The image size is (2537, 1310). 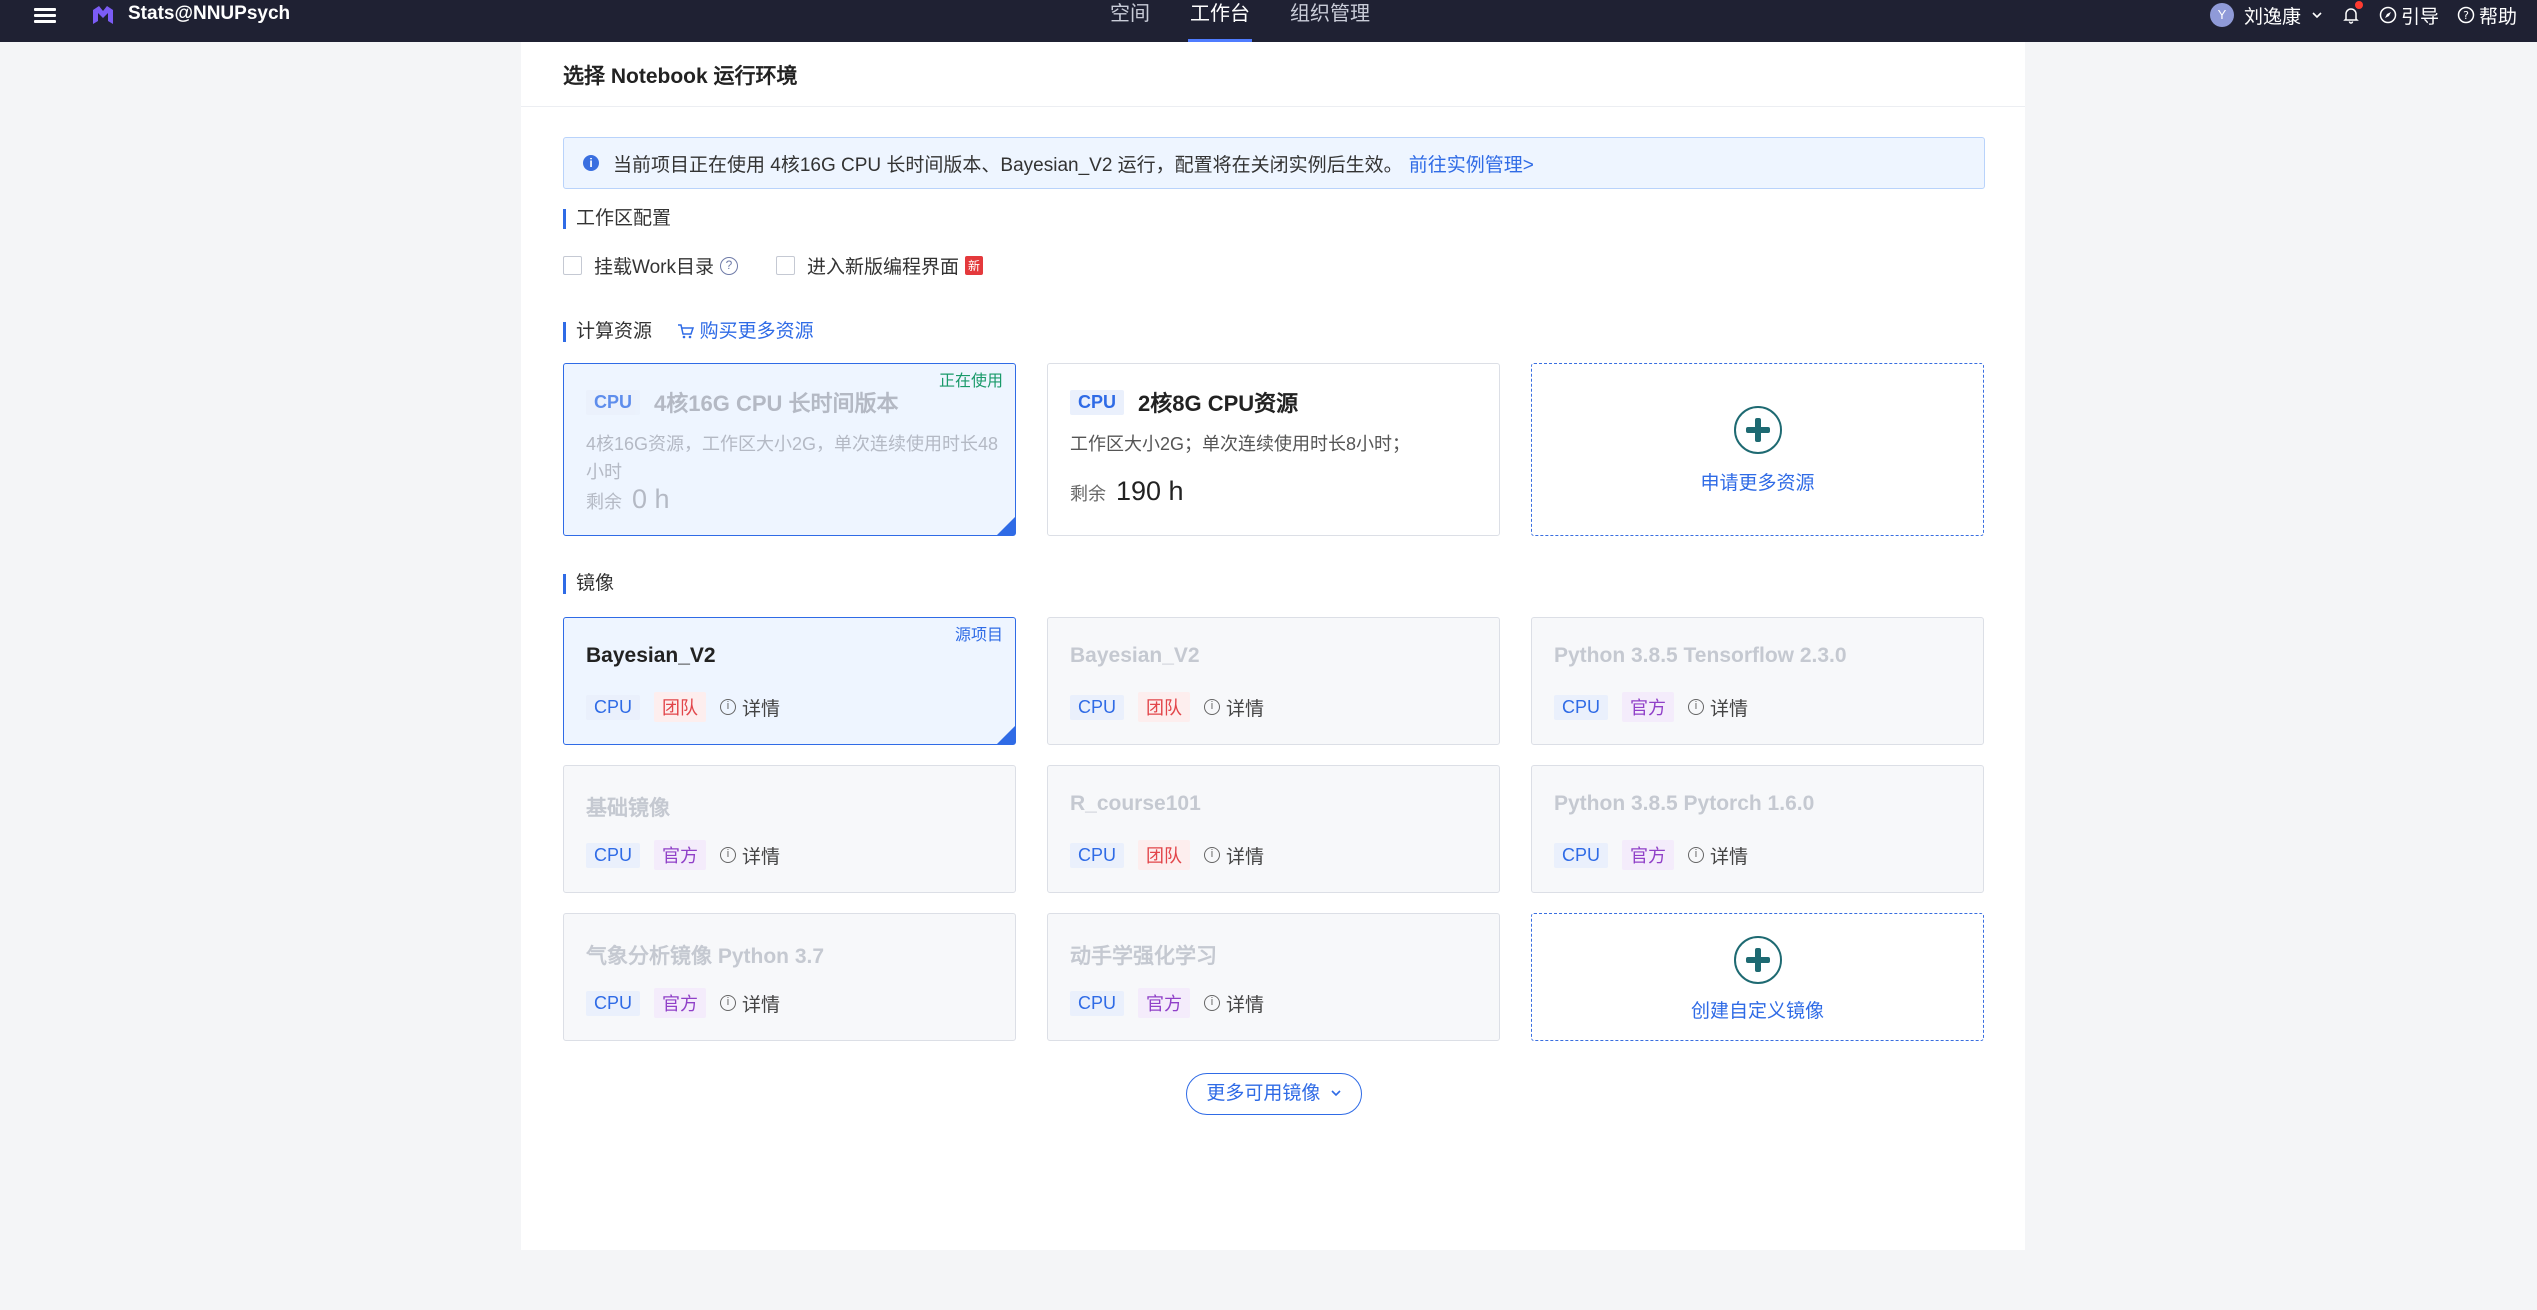 What do you see at coordinates (1218, 403) in the screenshot?
I see `resource-name: 2核8G CPU资源` at bounding box center [1218, 403].